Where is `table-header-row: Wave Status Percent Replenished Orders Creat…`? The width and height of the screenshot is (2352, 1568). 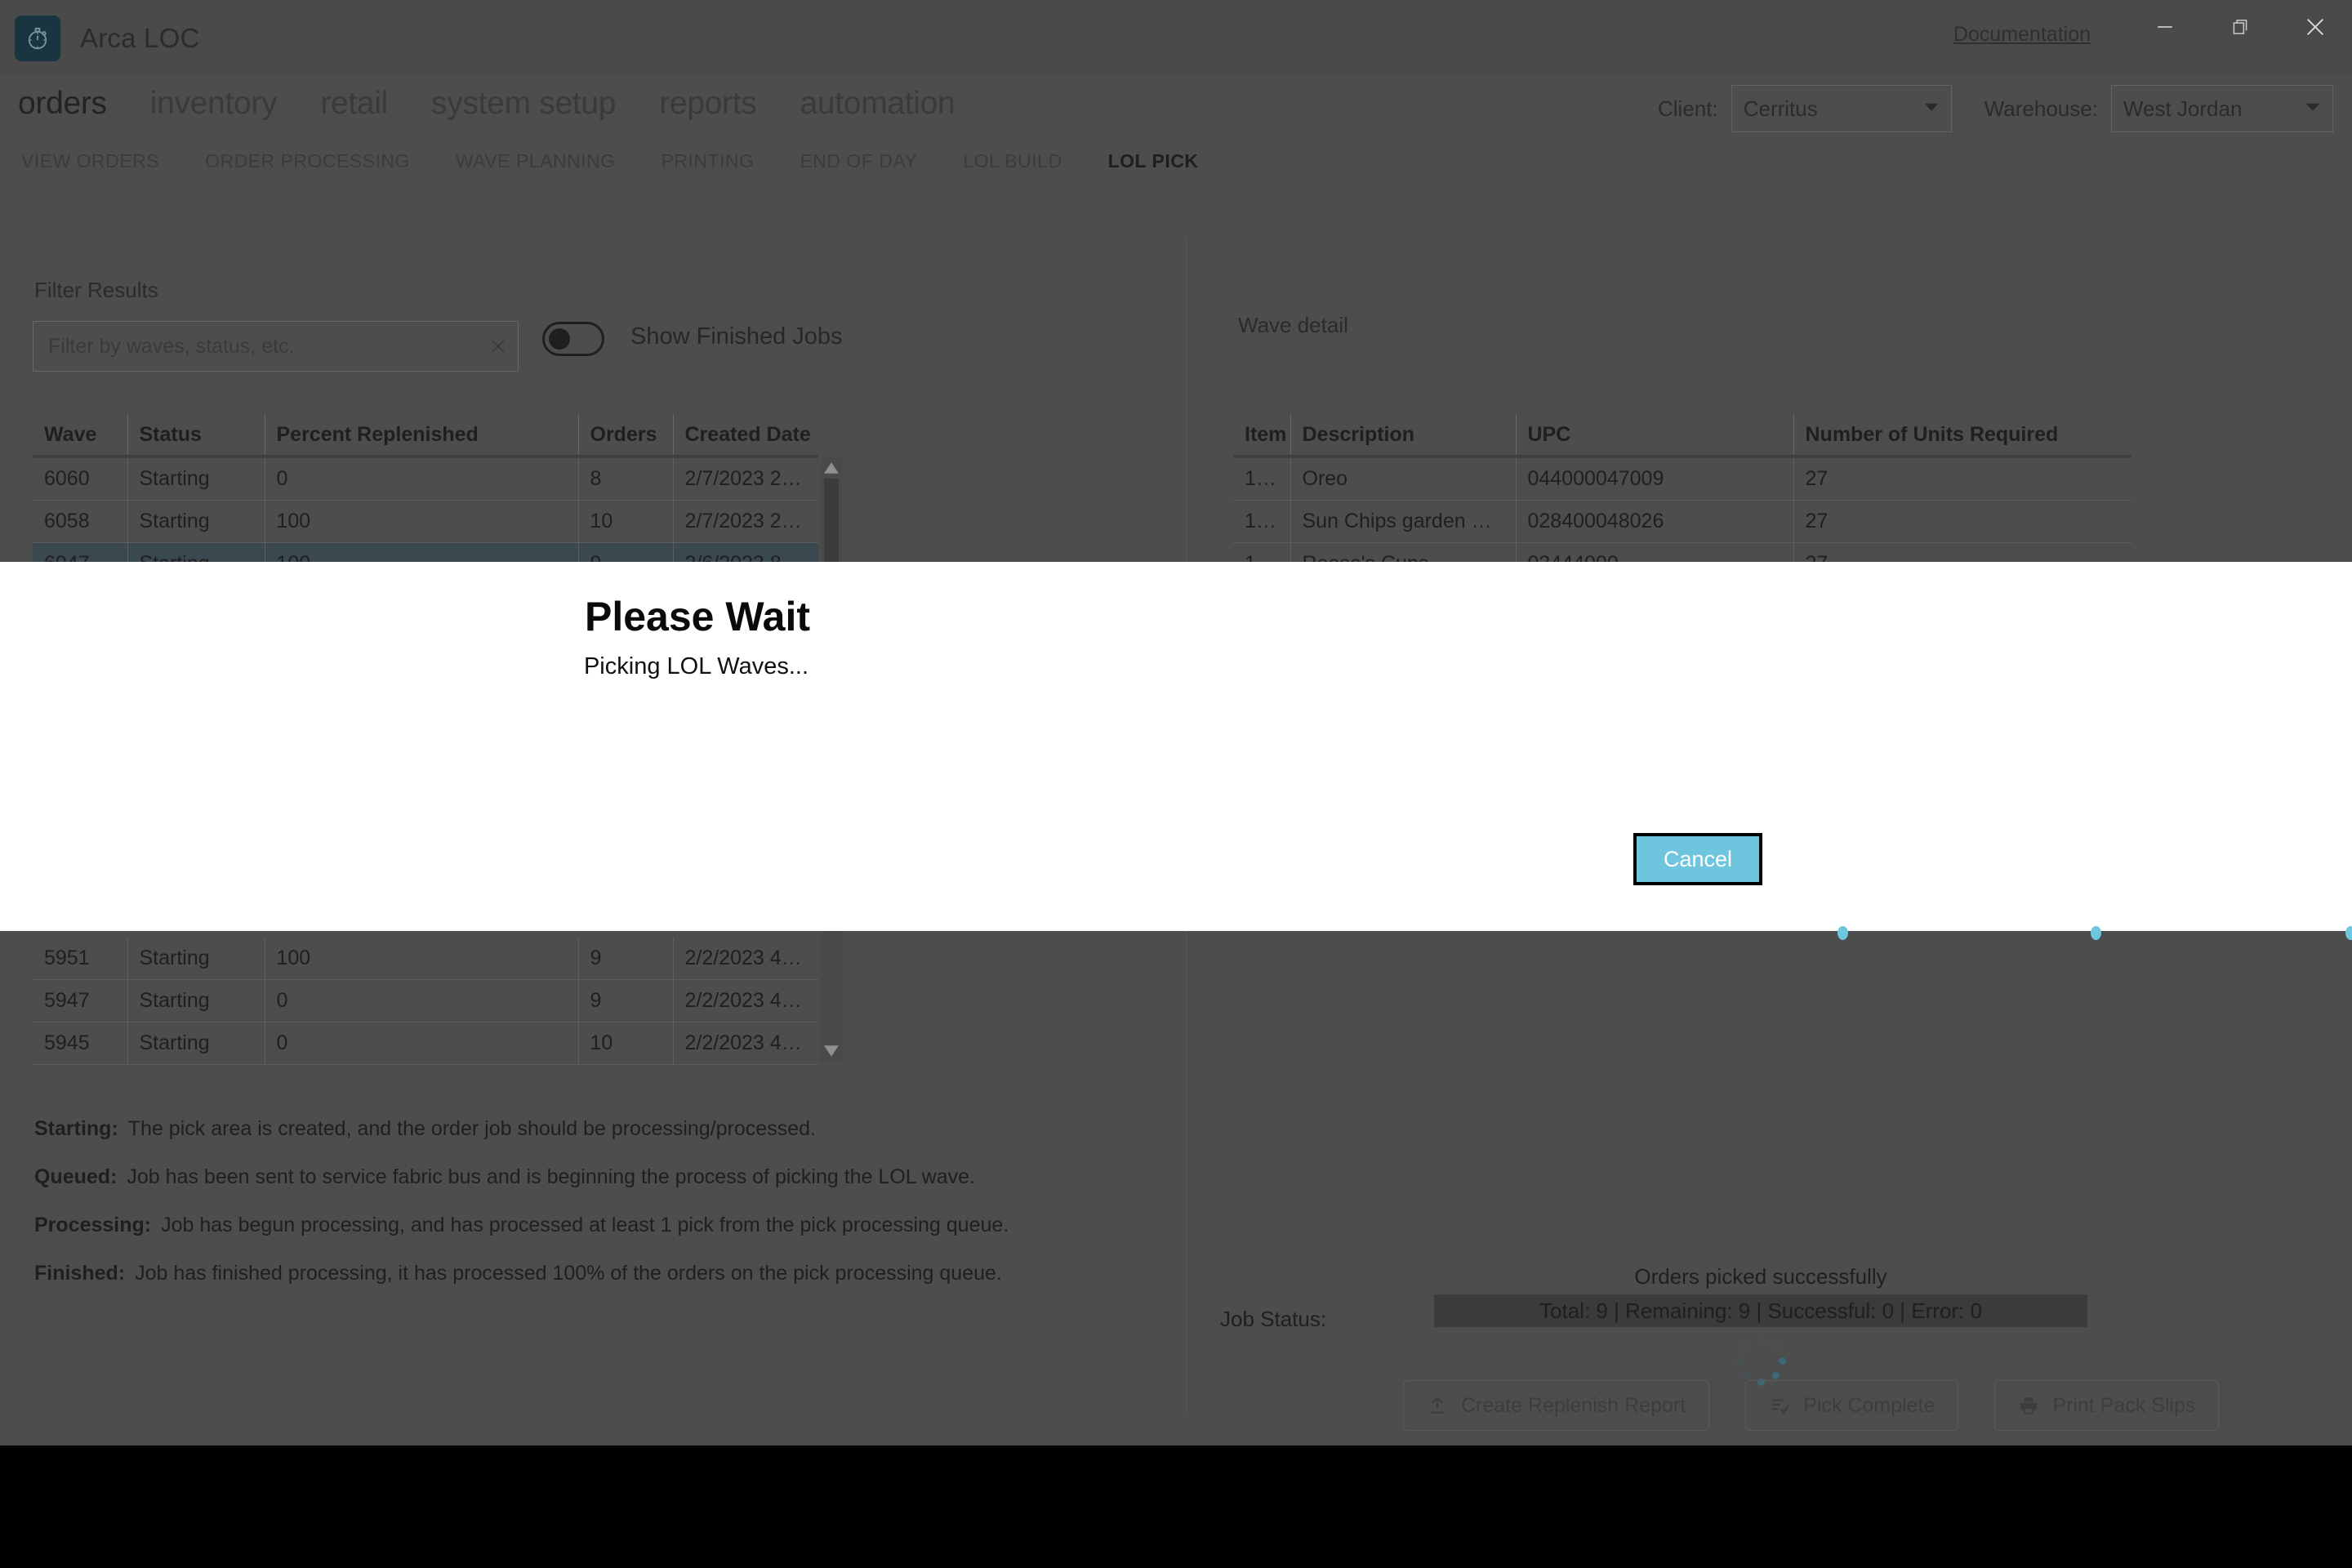 table-header-row: Wave Status Percent Replenished Orders Creat… is located at coordinates (425, 436).